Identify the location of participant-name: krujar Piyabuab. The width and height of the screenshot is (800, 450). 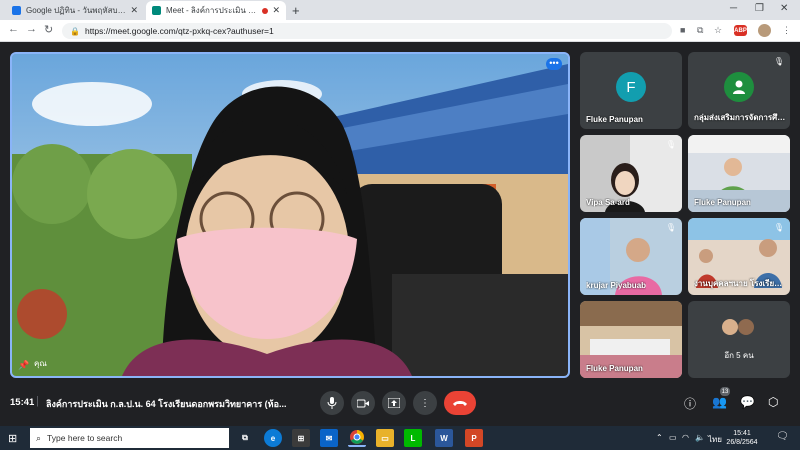
(616, 285).